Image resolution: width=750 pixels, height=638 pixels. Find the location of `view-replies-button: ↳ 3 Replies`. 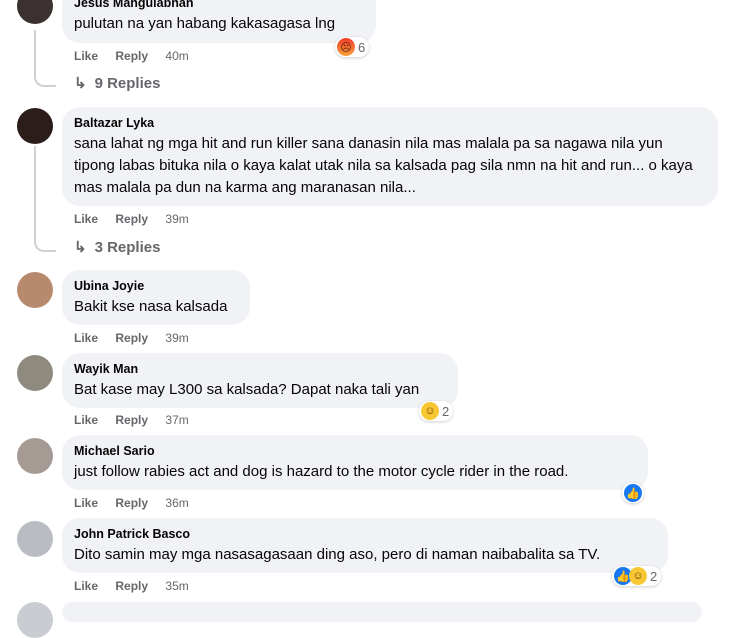

view-replies-button: ↳ 3 Replies is located at coordinates (117, 248).